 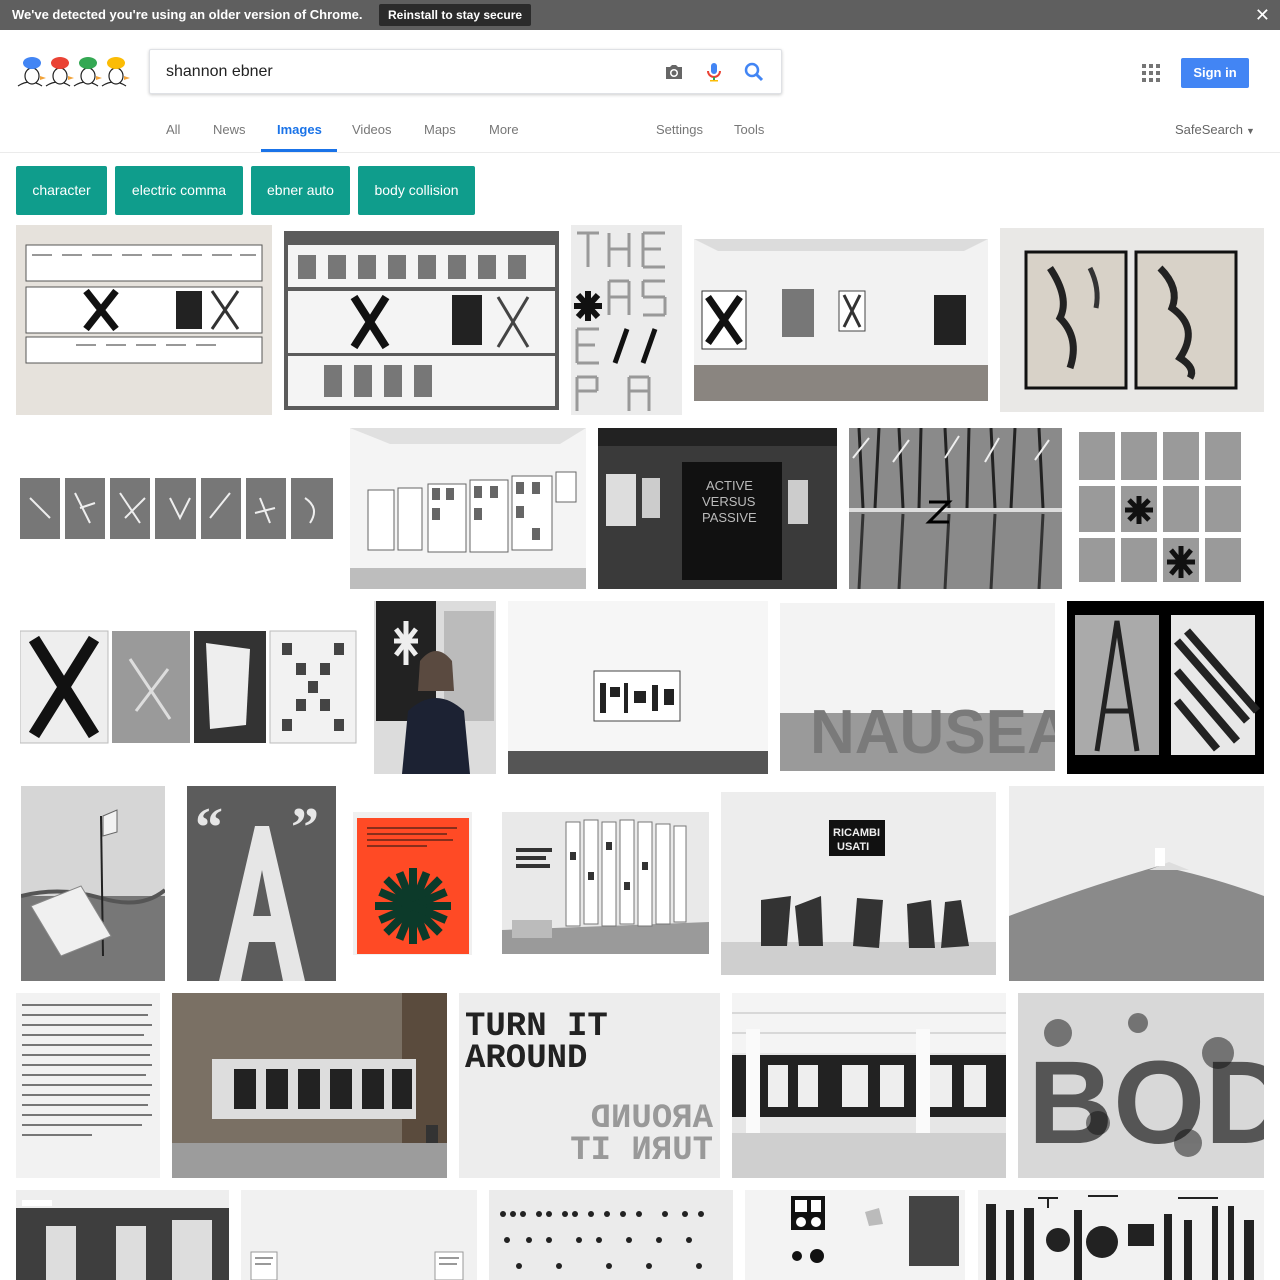 I want to click on apps-grid-icon, so click(x=1151, y=73).